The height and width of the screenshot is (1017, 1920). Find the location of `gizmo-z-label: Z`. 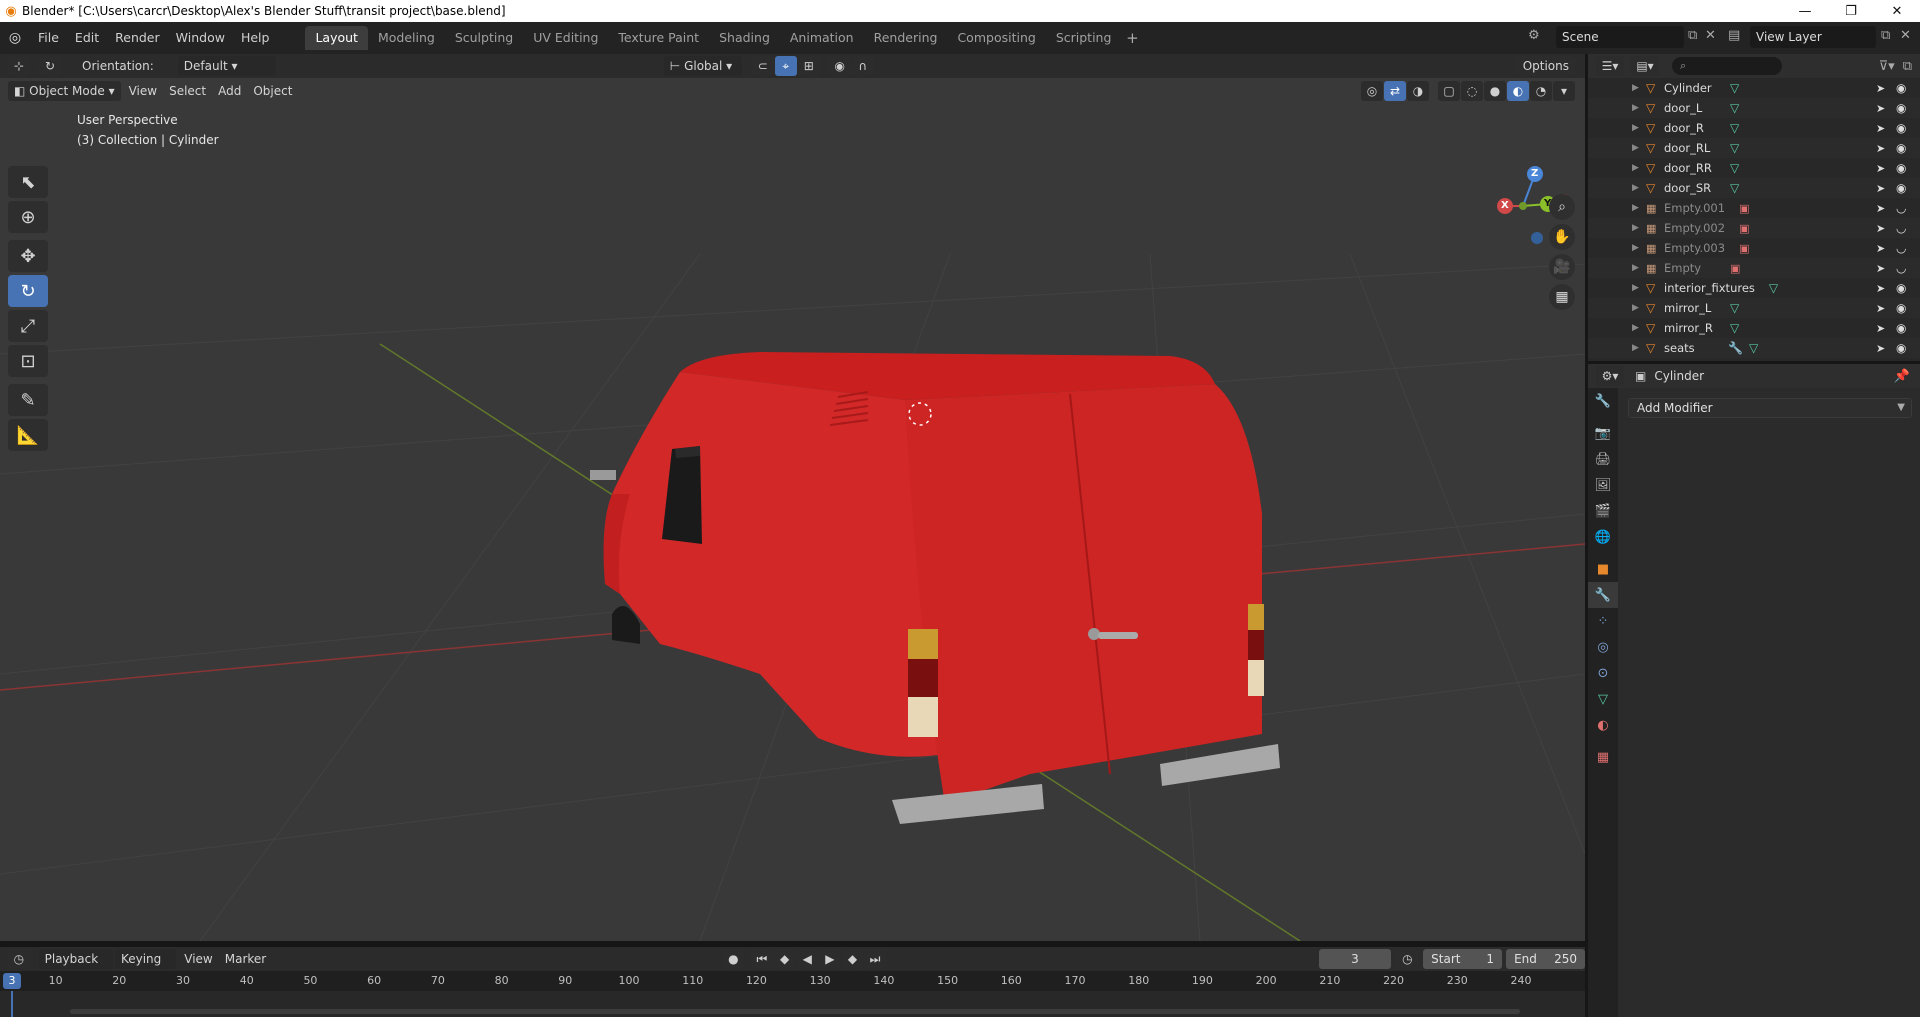

gizmo-z-label: Z is located at coordinates (1534, 173).